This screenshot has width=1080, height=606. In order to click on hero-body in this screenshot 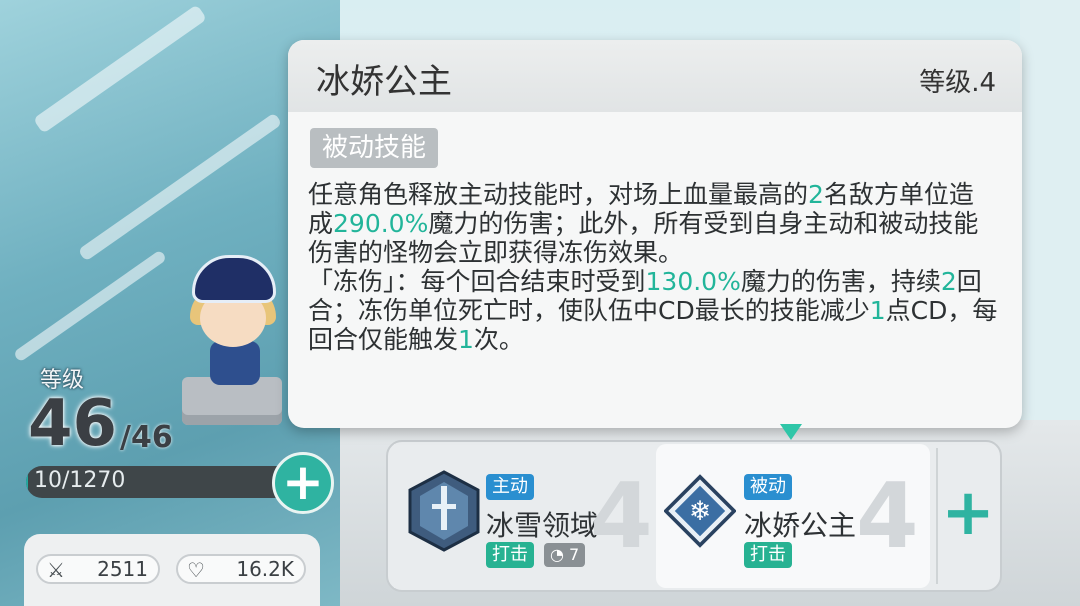, I will do `click(235, 363)`.